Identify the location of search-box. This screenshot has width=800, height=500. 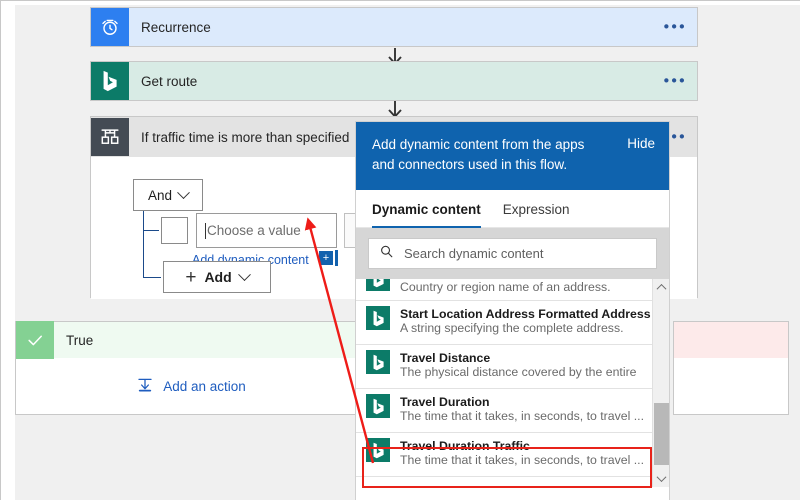
(512, 253).